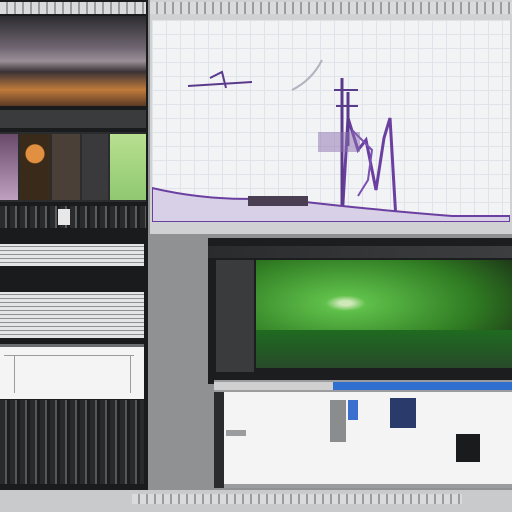 This screenshot has height=512, width=512. Describe the element at coordinates (73, 217) in the screenshot. I see `thumbnail-data-table` at that location.